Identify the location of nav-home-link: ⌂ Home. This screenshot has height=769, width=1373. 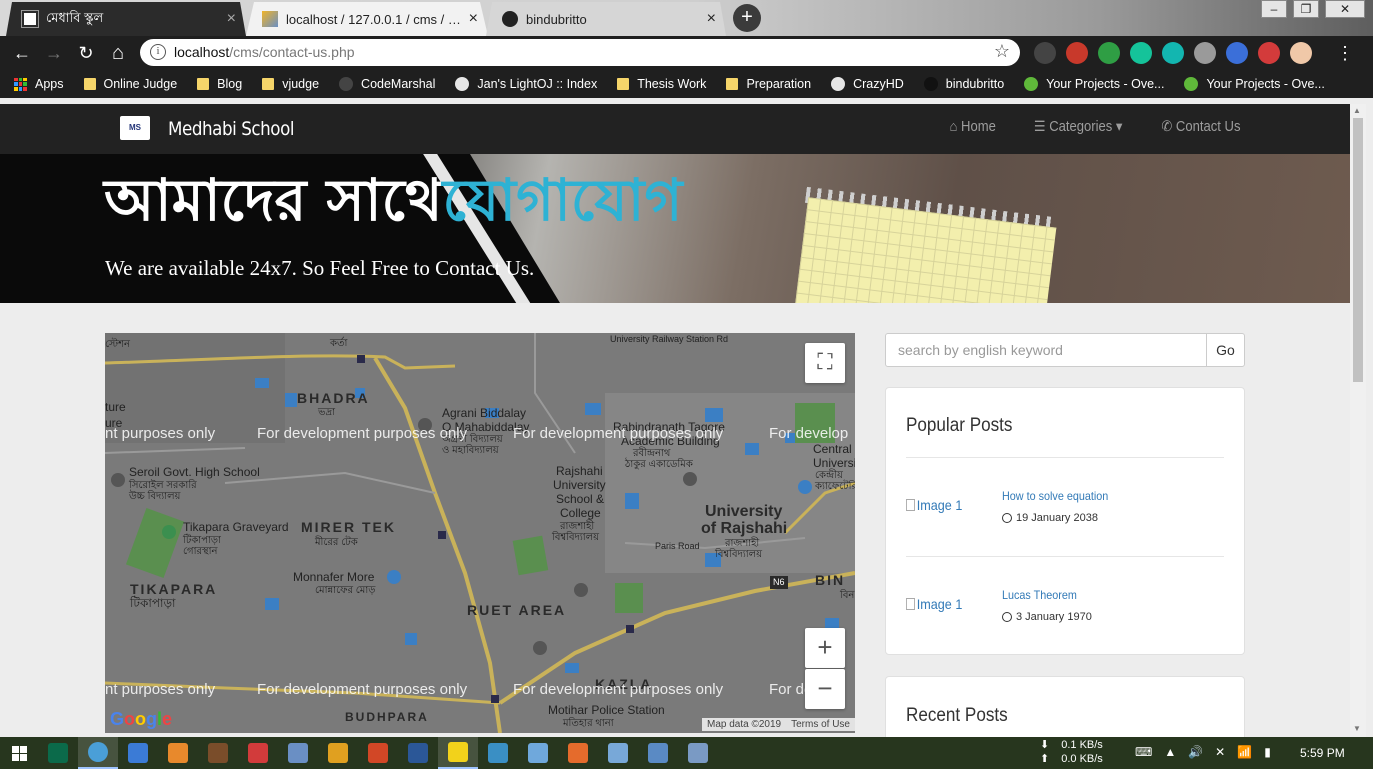
(973, 127).